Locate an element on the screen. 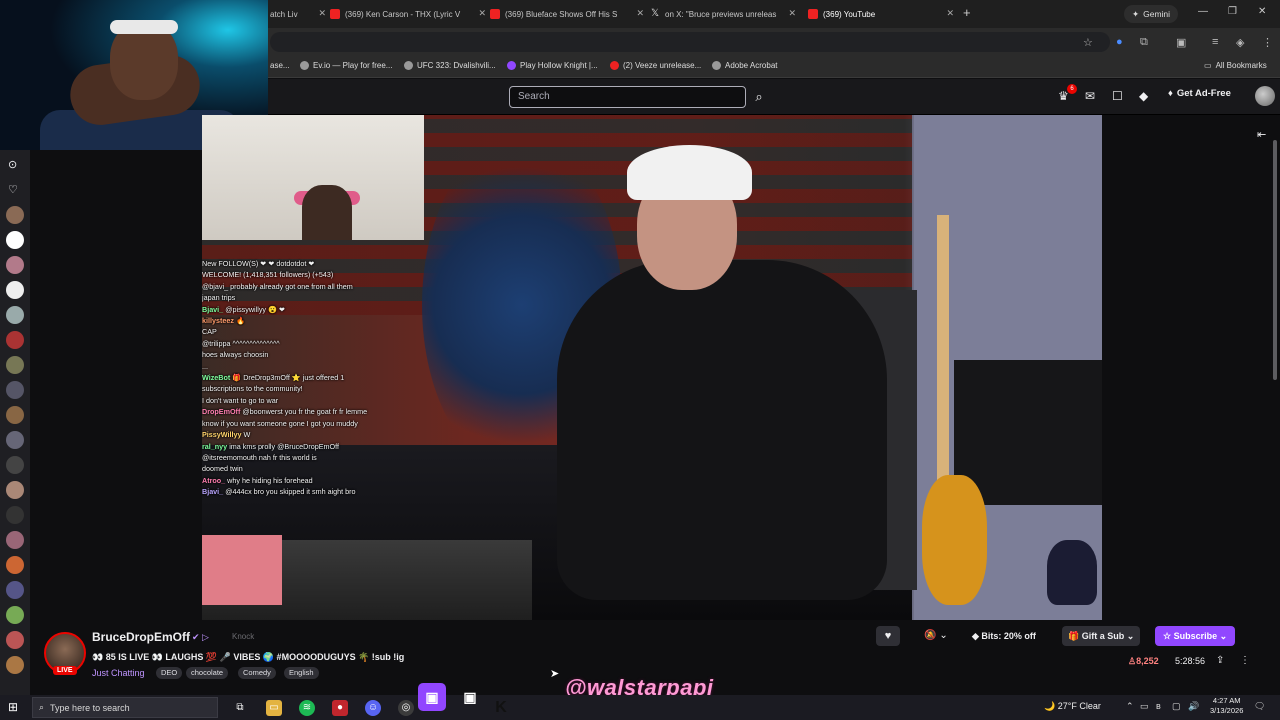 The height and width of the screenshot is (720, 1280). puzzle-icon: ⧉ is located at coordinates (1144, 42).